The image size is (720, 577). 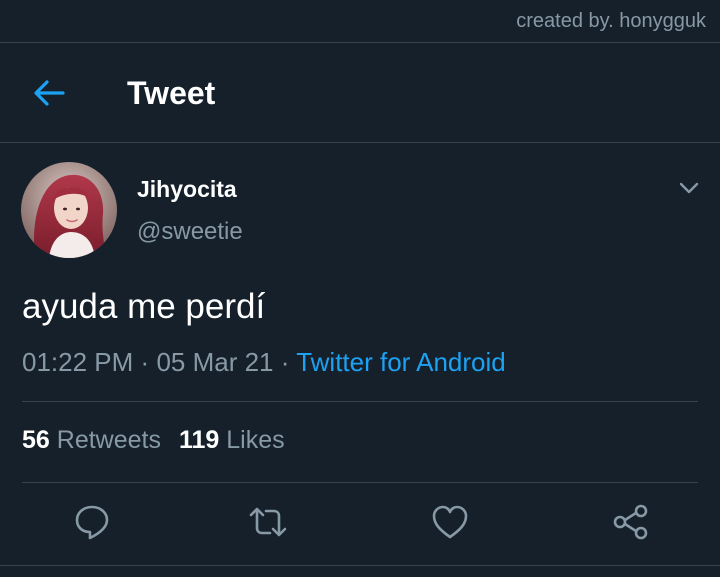 I want to click on retweets-stat: 56 Retweets, so click(x=91, y=440).